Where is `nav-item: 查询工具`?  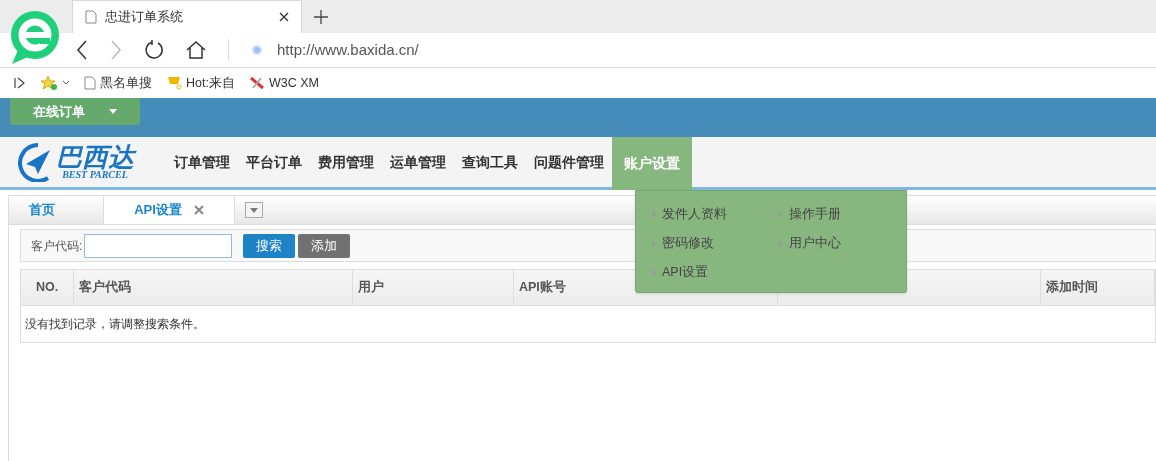
nav-item: 查询工具 is located at coordinates (490, 162).